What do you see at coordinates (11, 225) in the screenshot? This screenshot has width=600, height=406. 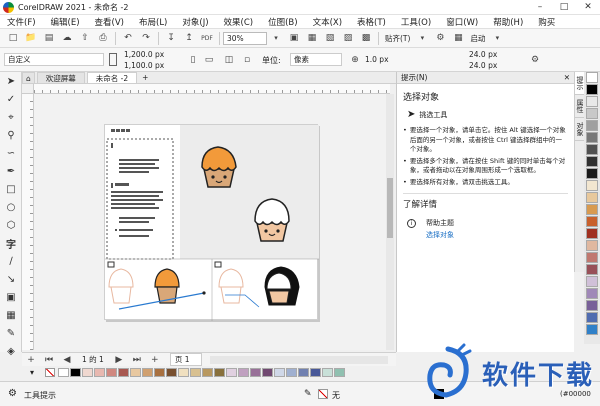 I see `polygon-tool-icon: ⬡` at bounding box center [11, 225].